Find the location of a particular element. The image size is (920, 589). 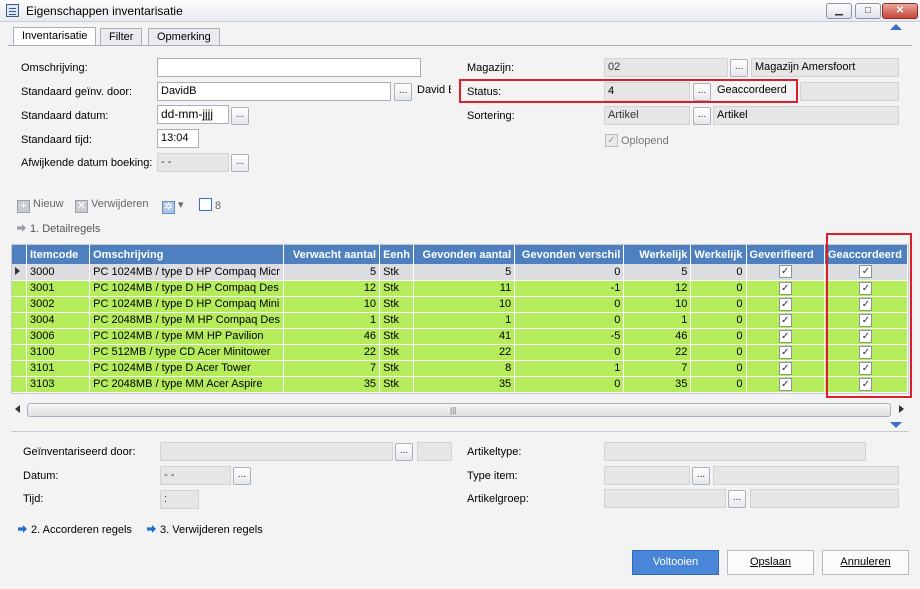

accorderen-regels-link: 2. Accorderen regels is located at coordinates (75, 530).